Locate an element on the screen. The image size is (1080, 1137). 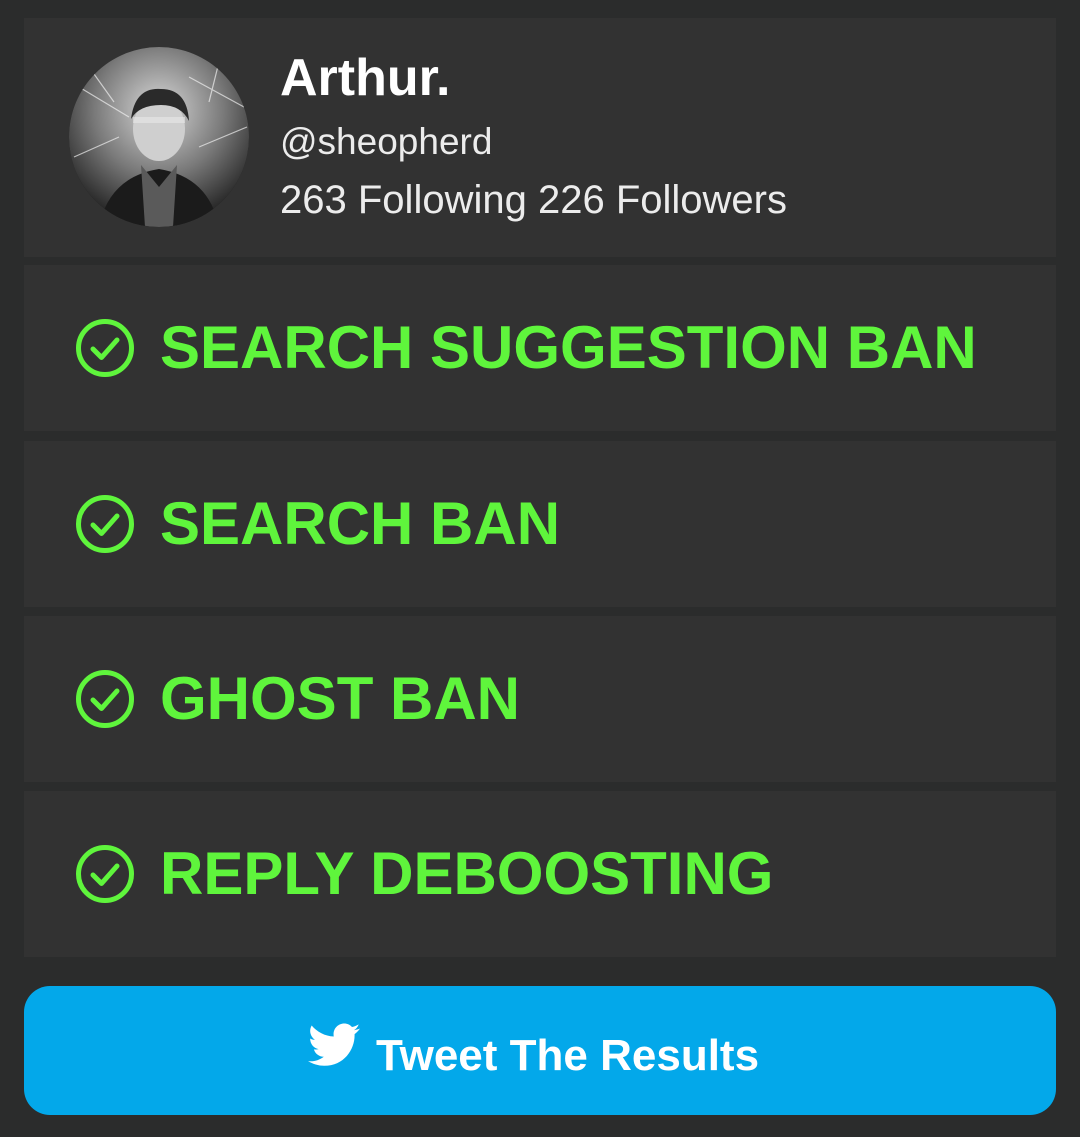
tweet-button-label: Tweet The Results is located at coordinates (568, 1055).